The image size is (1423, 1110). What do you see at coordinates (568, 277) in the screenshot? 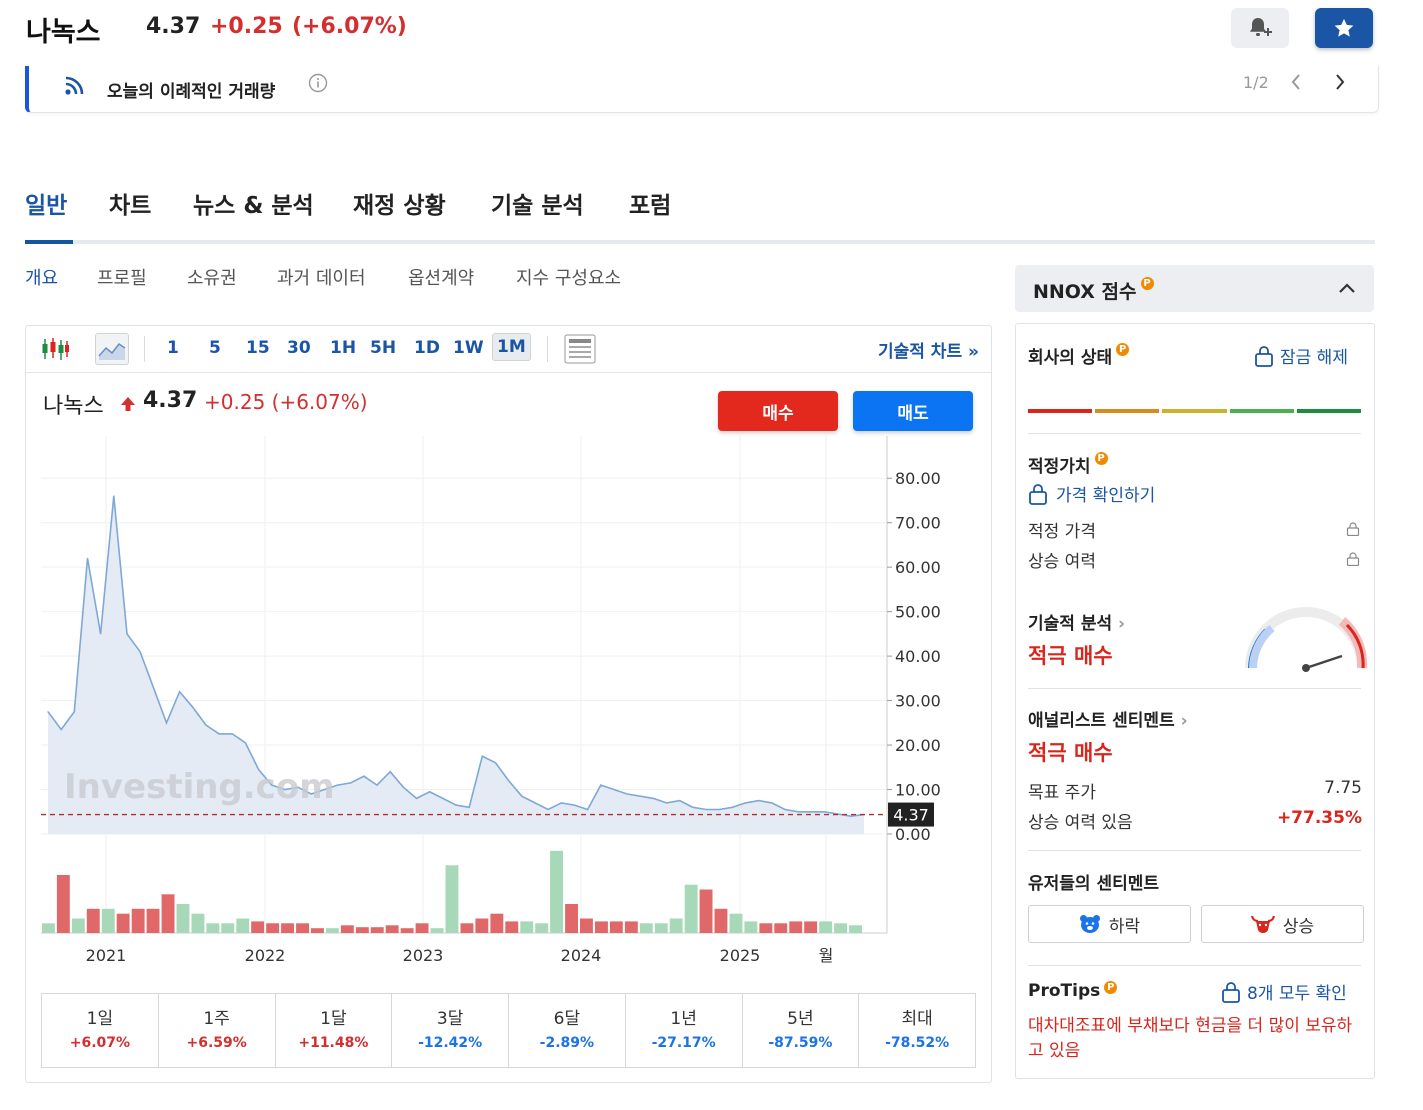
I see `subtab-index-components: 지수 구성요소` at bounding box center [568, 277].